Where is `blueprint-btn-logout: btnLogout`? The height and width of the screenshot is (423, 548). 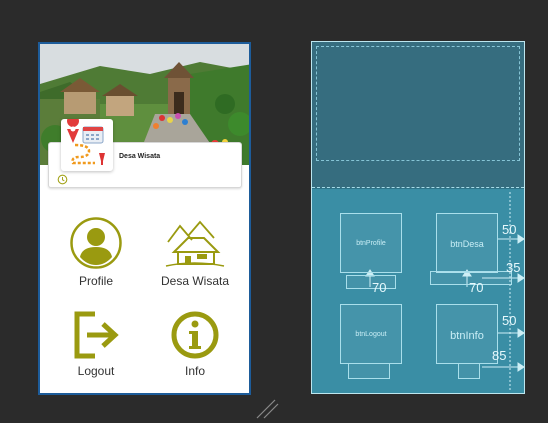 blueprint-btn-logout: btnLogout is located at coordinates (371, 334).